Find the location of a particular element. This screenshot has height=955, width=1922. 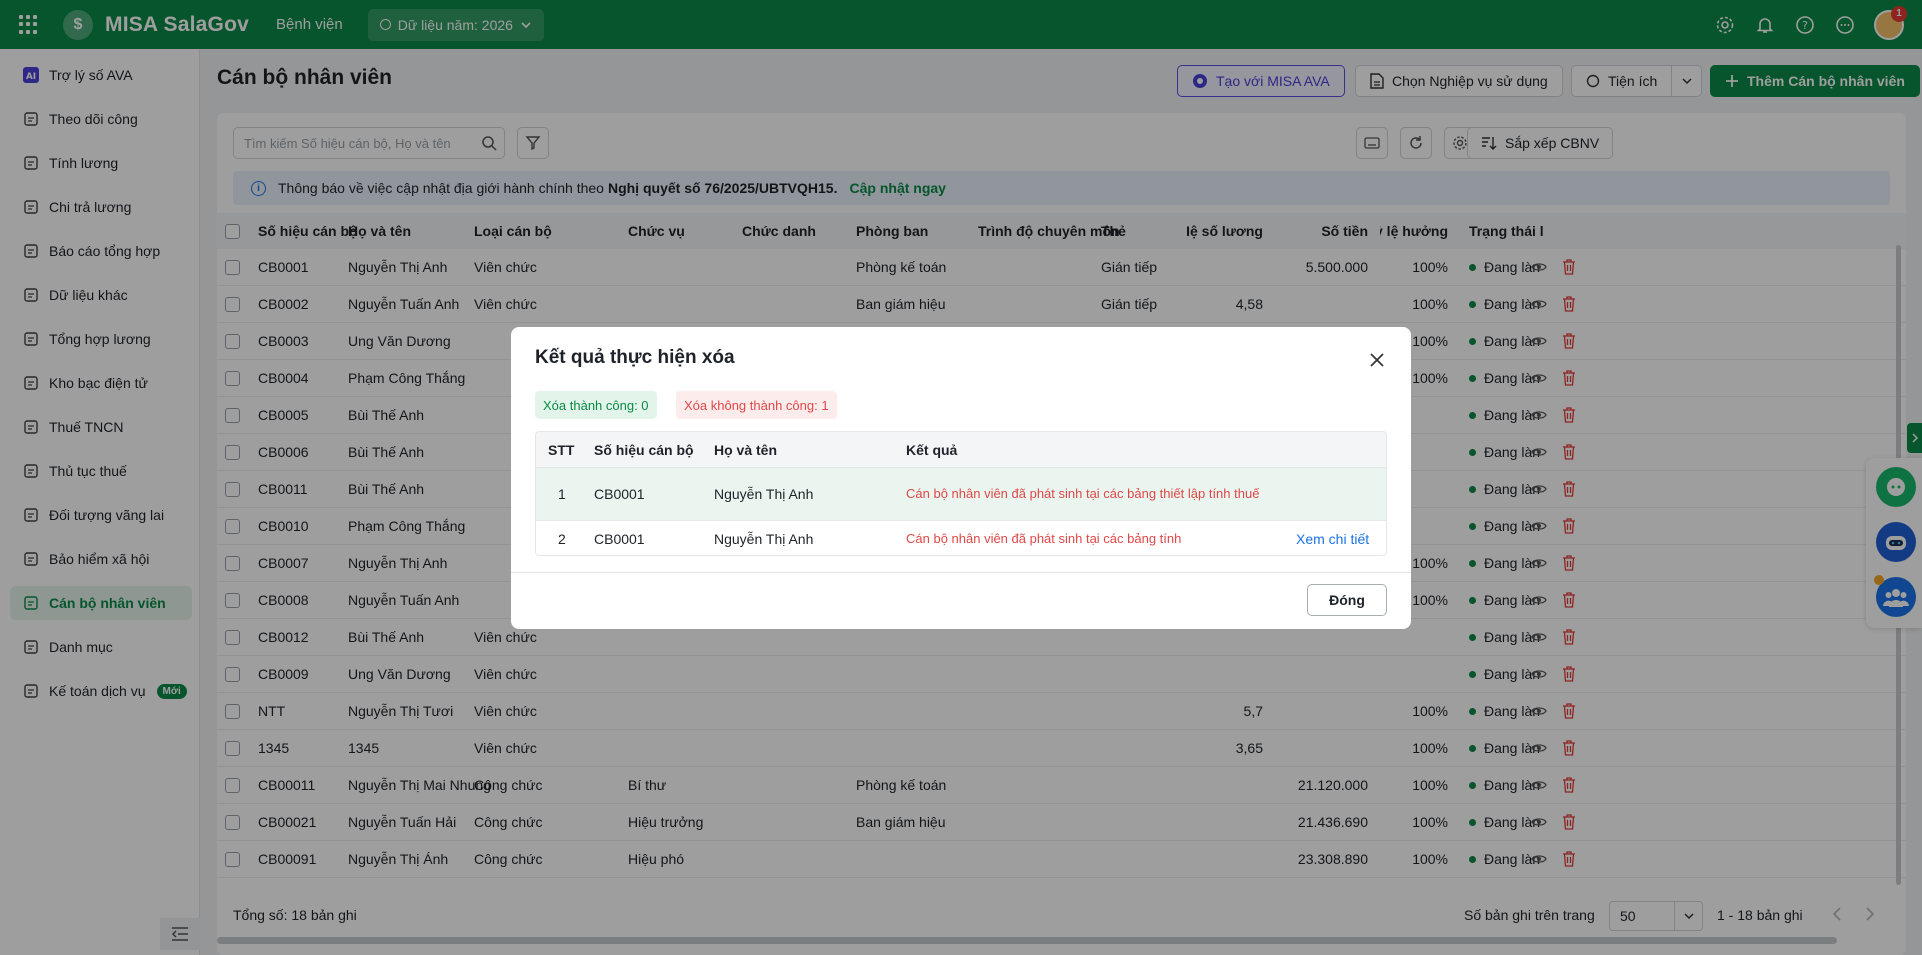

col-name: Họ và tên is located at coordinates (746, 449).